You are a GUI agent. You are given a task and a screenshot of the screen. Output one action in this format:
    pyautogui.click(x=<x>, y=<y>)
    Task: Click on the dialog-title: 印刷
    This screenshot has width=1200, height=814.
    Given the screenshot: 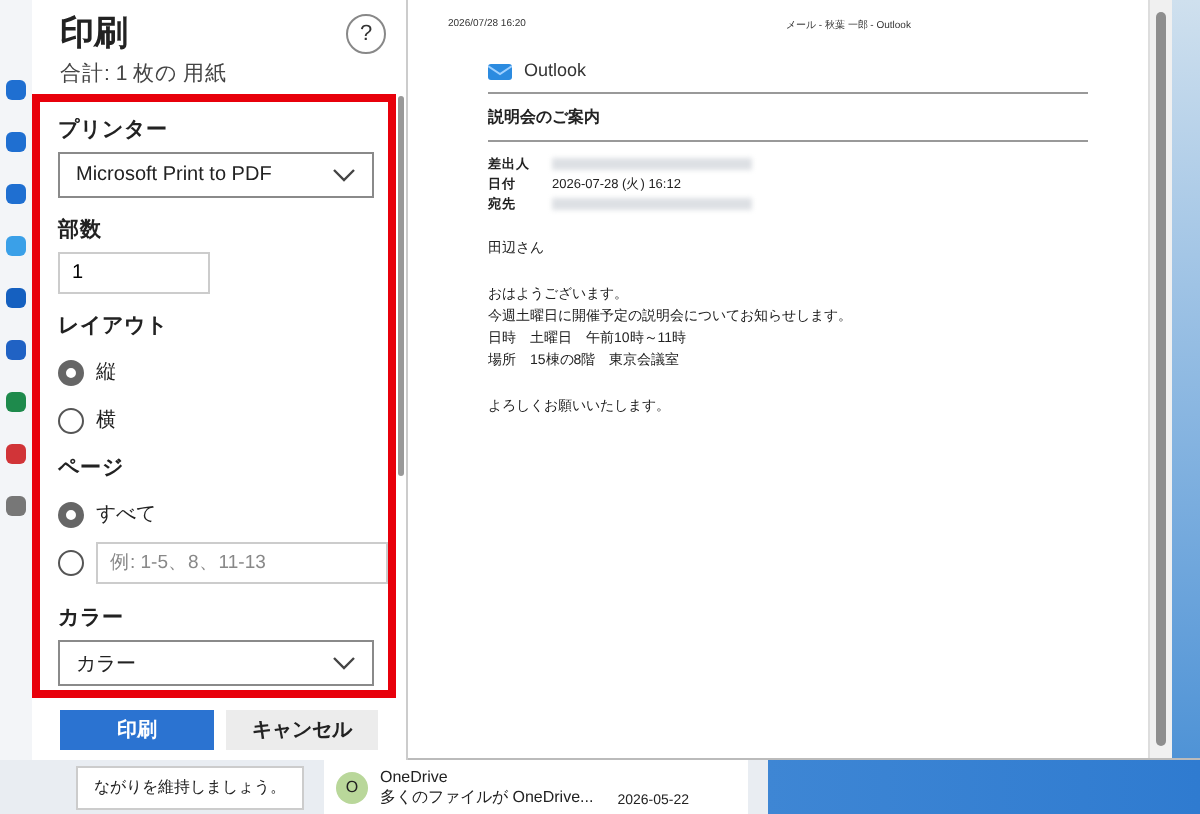 What is the action you would take?
    pyautogui.click(x=95, y=34)
    